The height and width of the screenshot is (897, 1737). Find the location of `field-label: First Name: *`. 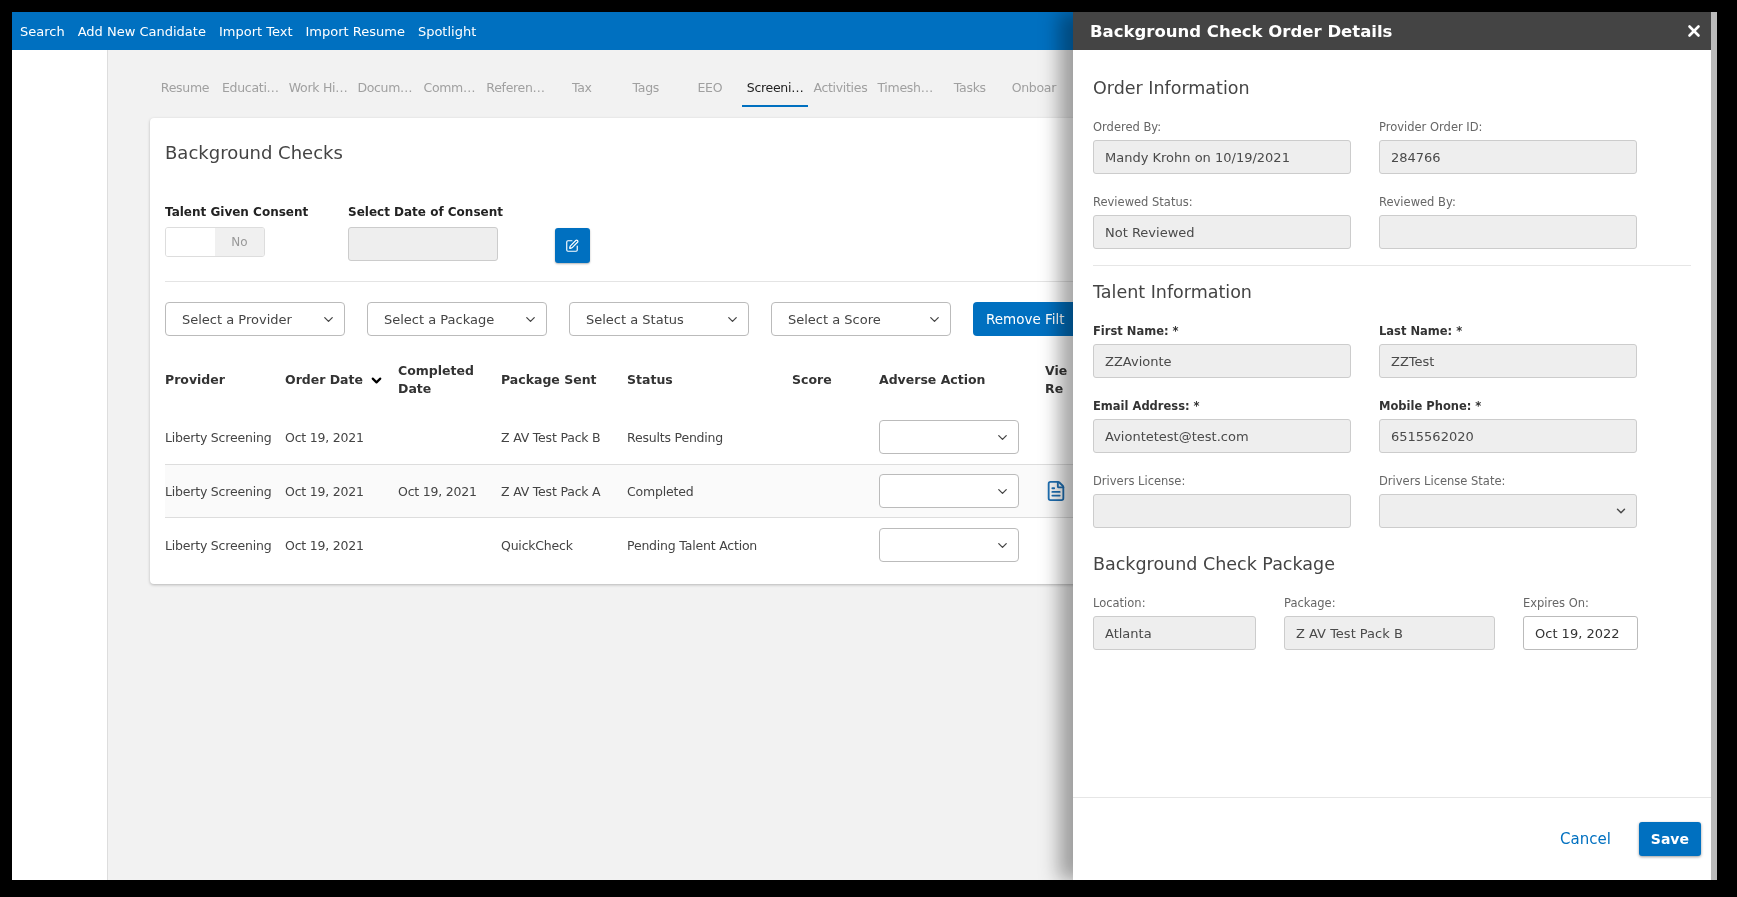

field-label: First Name: * is located at coordinates (1136, 331).